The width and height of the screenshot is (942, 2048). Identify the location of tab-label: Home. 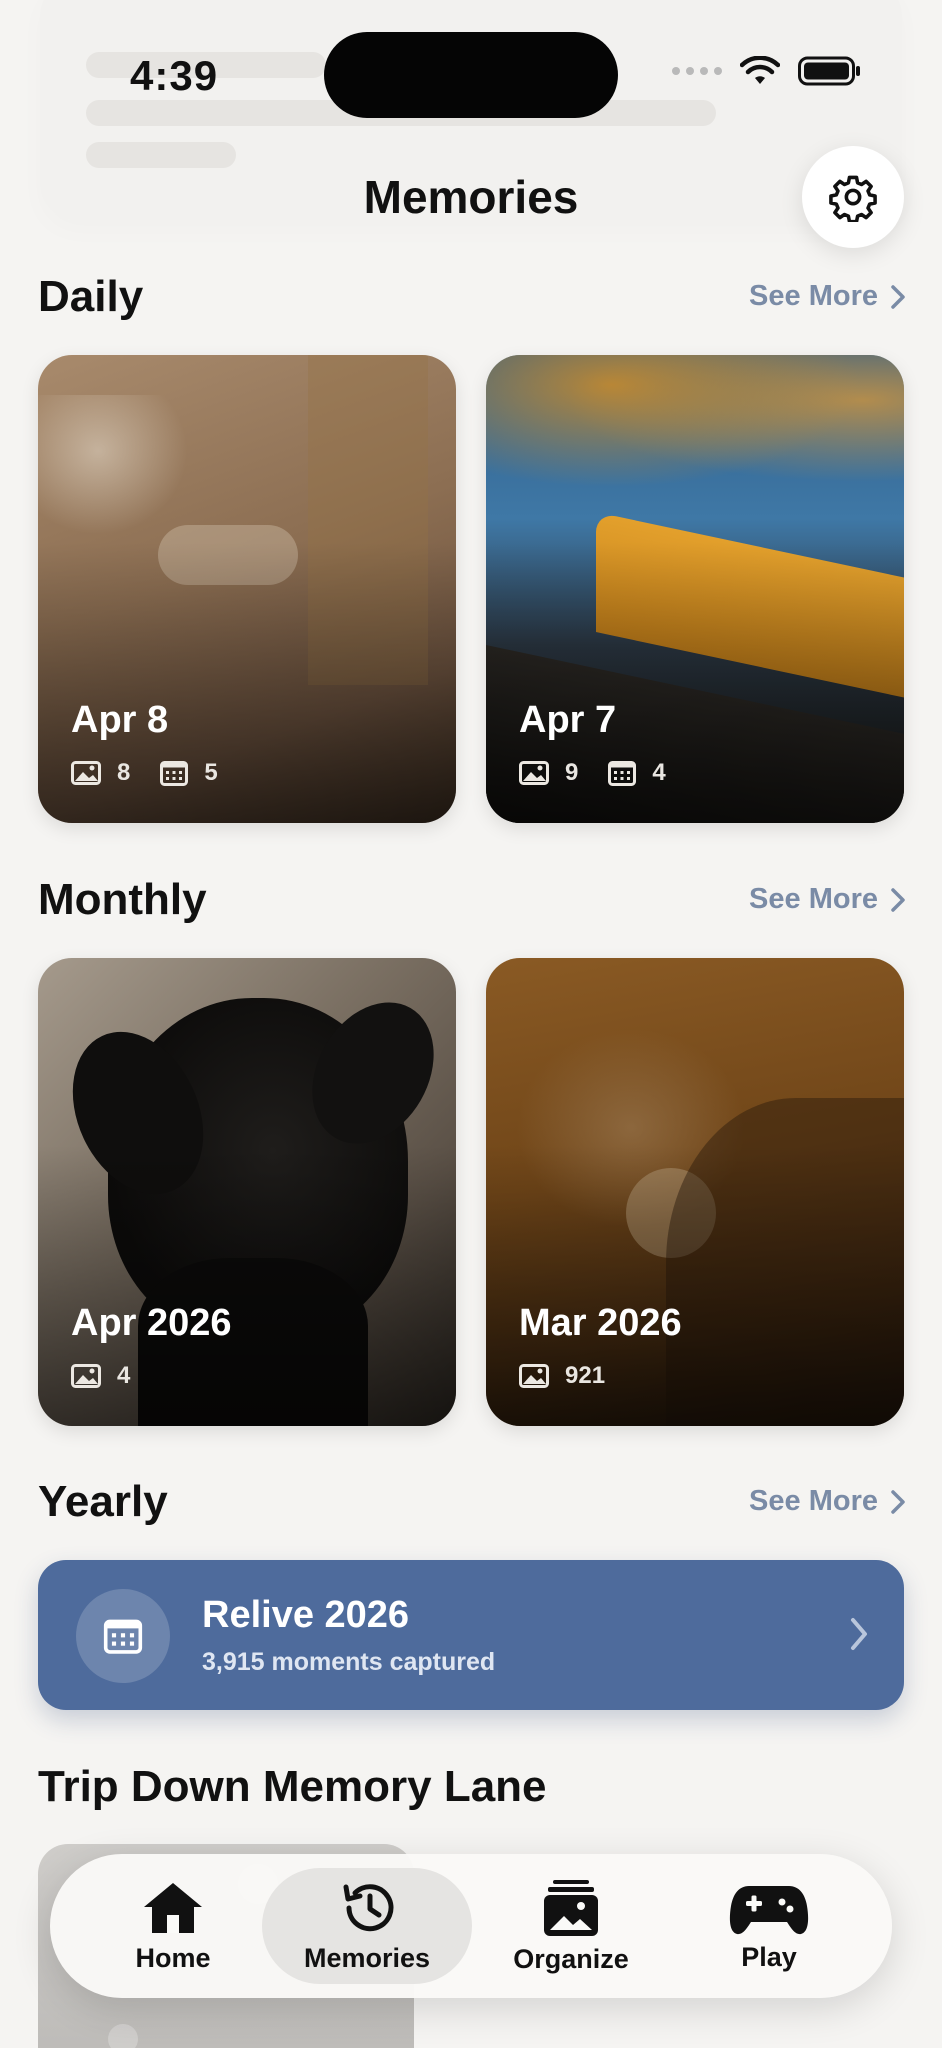
(173, 1957).